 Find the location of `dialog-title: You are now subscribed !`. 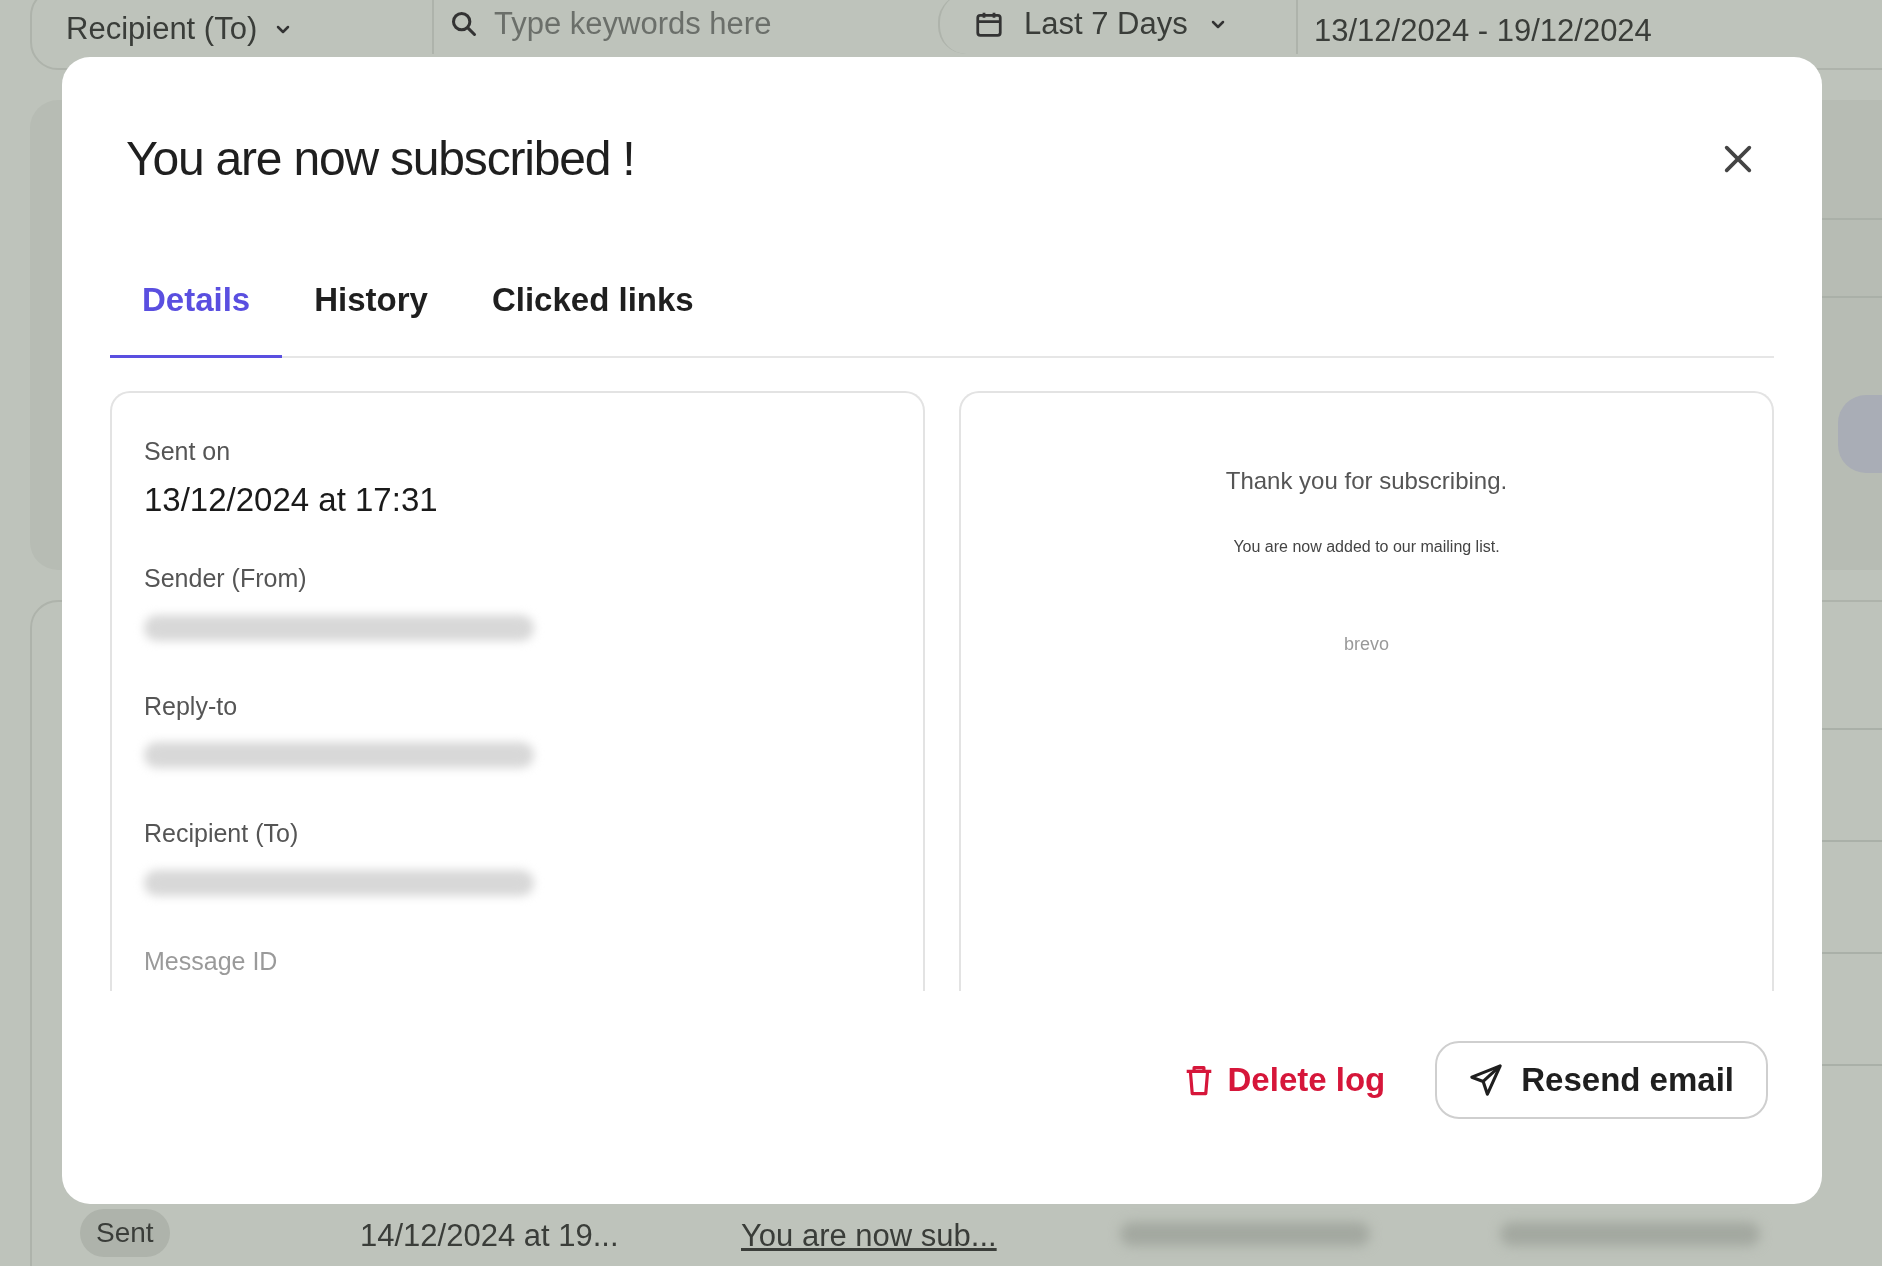

dialog-title: You are now subscribed ! is located at coordinates (380, 159).